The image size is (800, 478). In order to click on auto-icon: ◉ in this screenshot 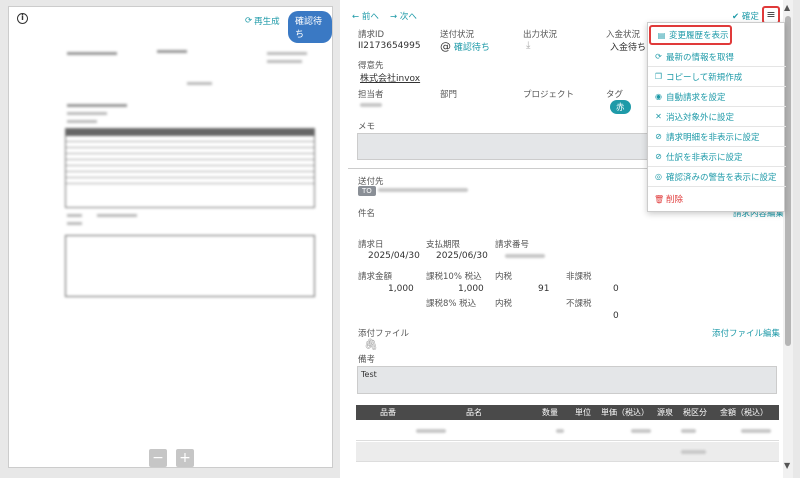, I will do `click(658, 96)`.